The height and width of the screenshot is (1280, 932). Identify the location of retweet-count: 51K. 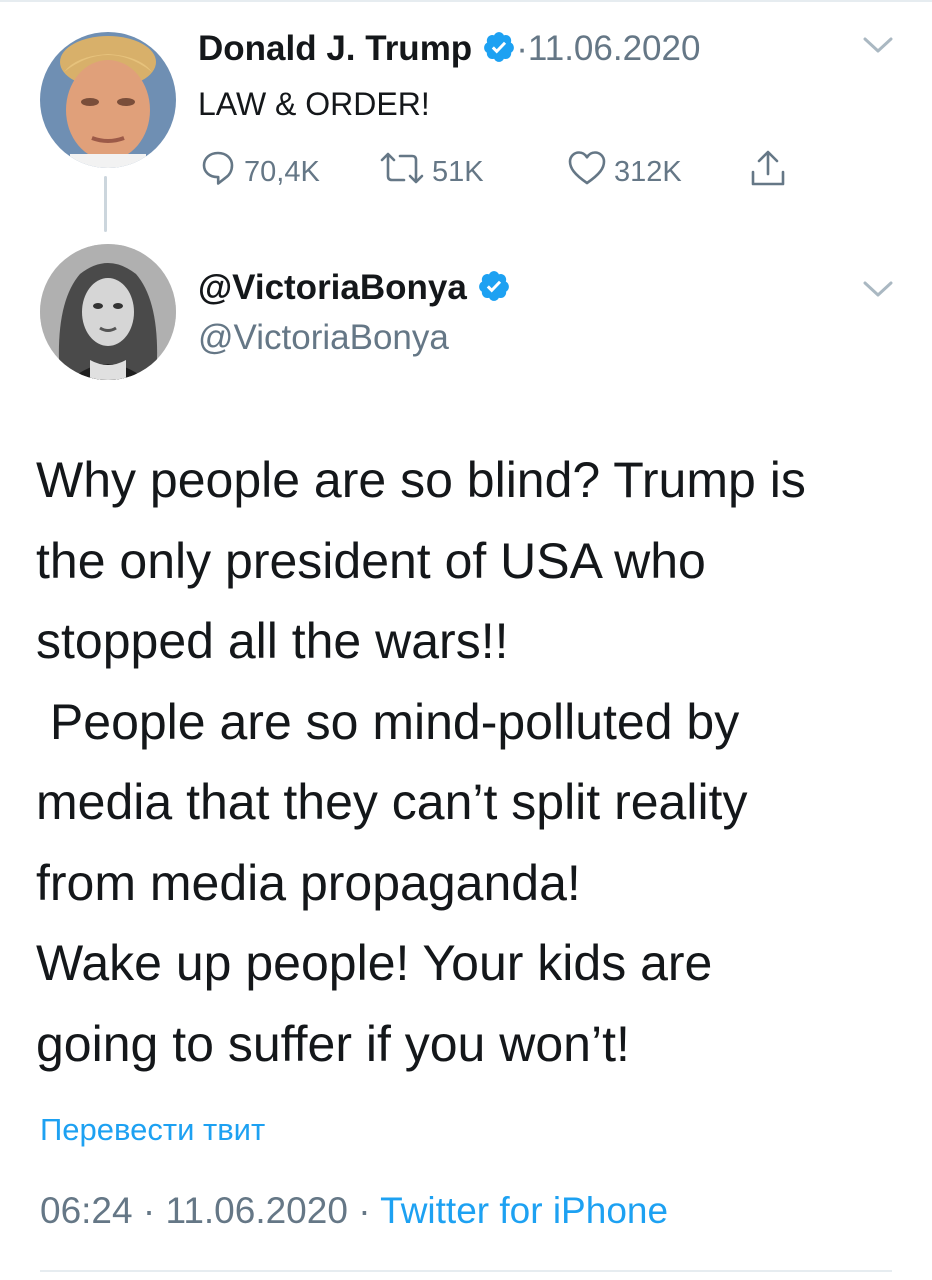
(458, 171).